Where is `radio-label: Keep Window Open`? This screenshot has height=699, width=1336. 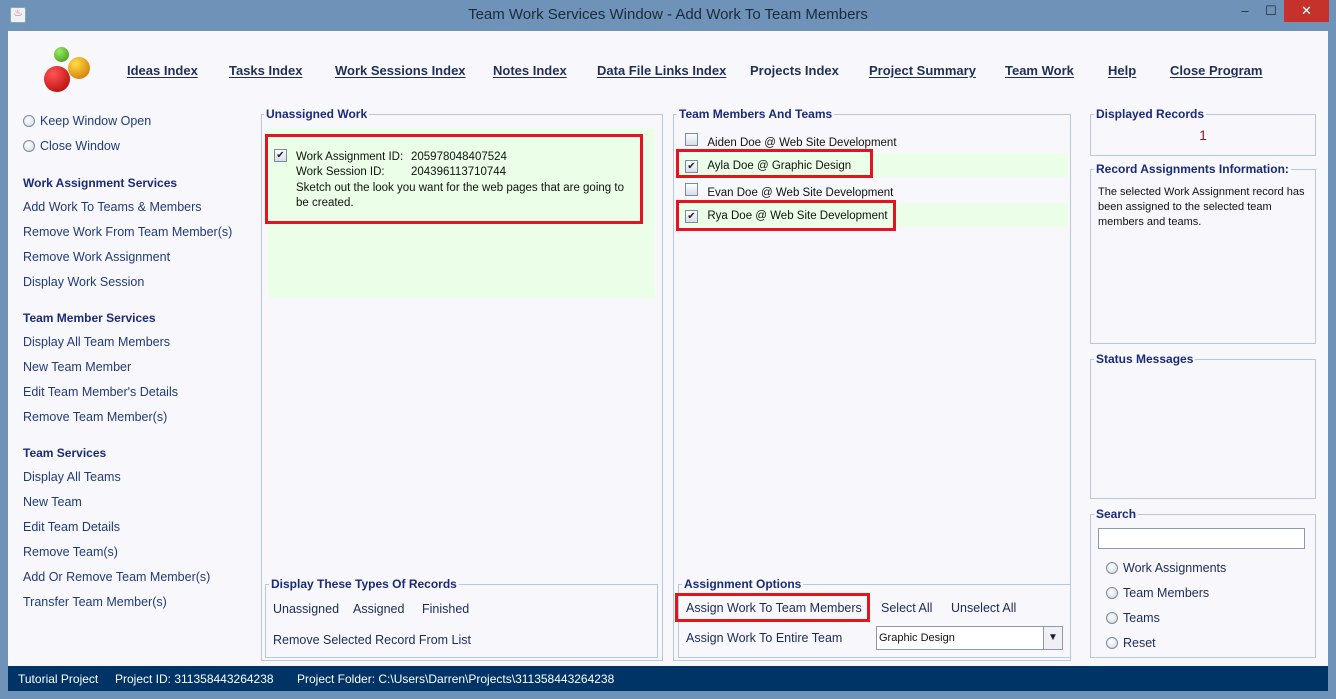
radio-label: Keep Window Open is located at coordinates (96, 121).